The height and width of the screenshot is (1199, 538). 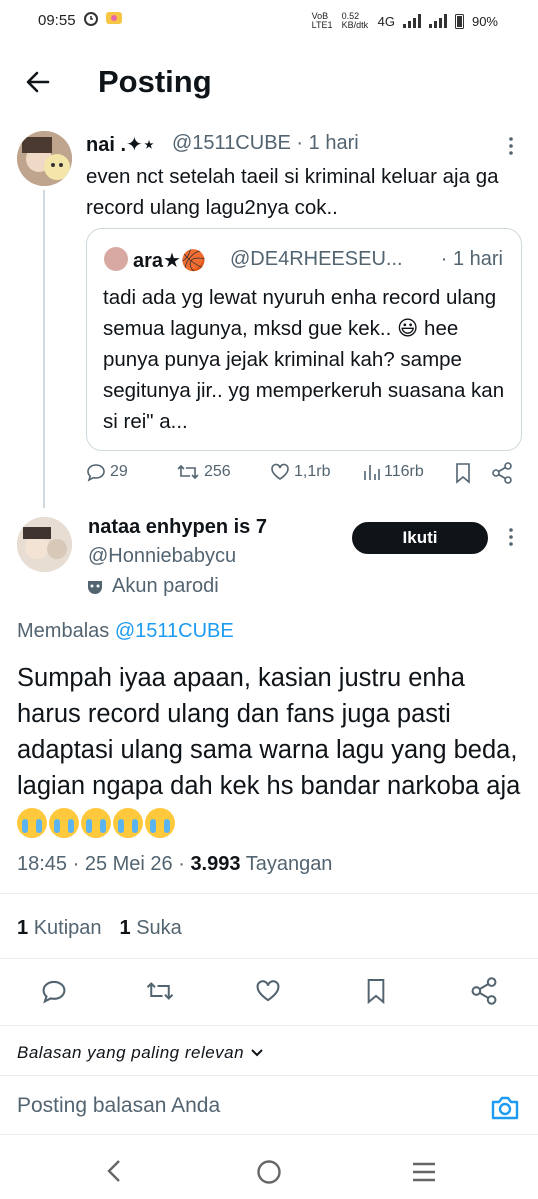 I want to click on app-notification-icon, so click(x=114, y=18).